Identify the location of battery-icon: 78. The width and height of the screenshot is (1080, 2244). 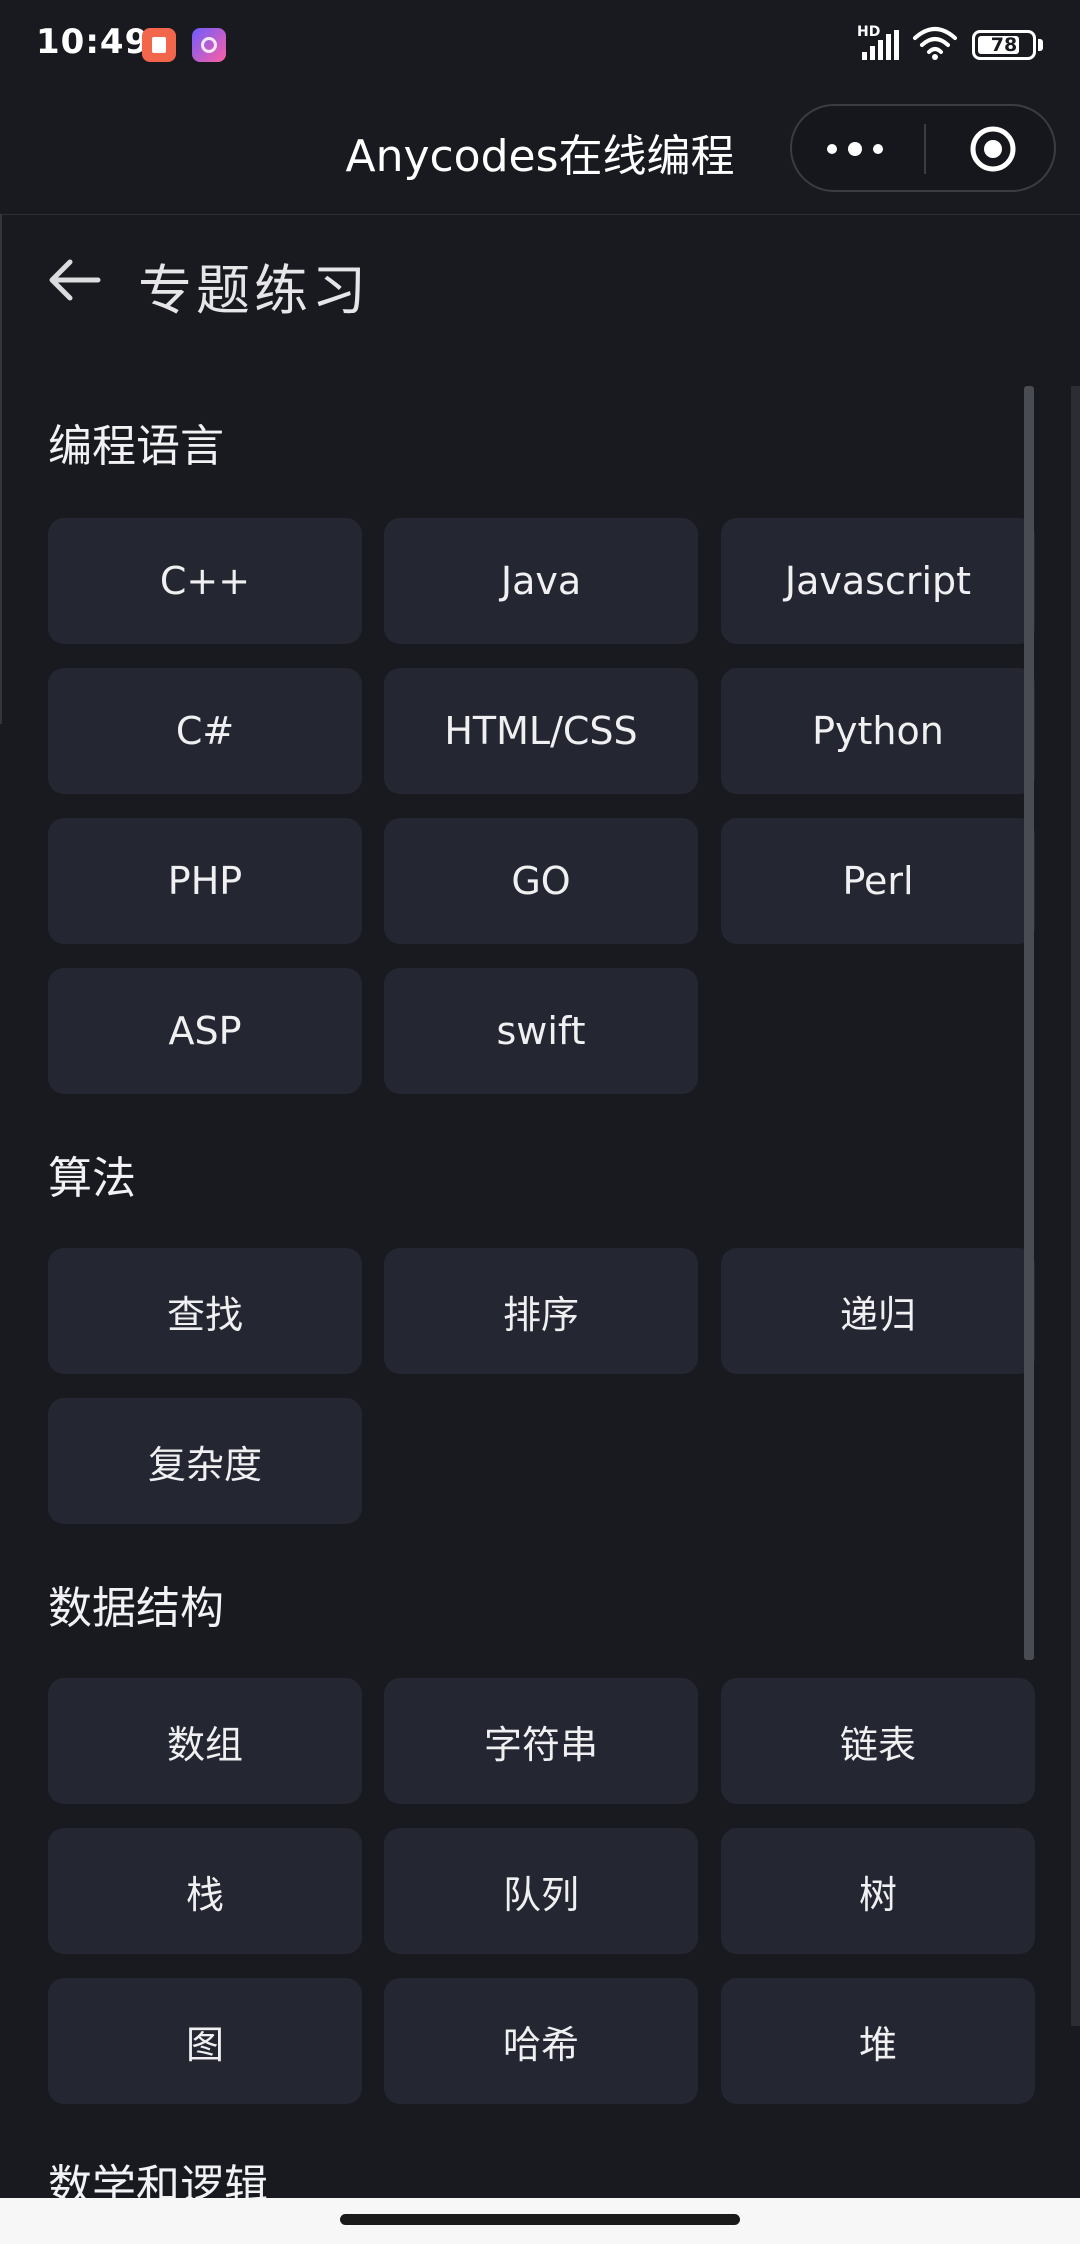
(1004, 45).